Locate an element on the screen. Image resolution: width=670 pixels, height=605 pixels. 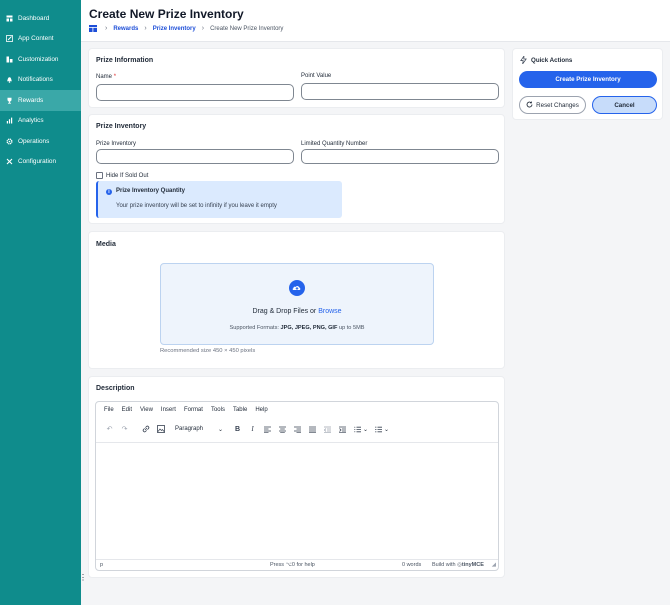
menu-edit: Edit is located at coordinates (127, 410).